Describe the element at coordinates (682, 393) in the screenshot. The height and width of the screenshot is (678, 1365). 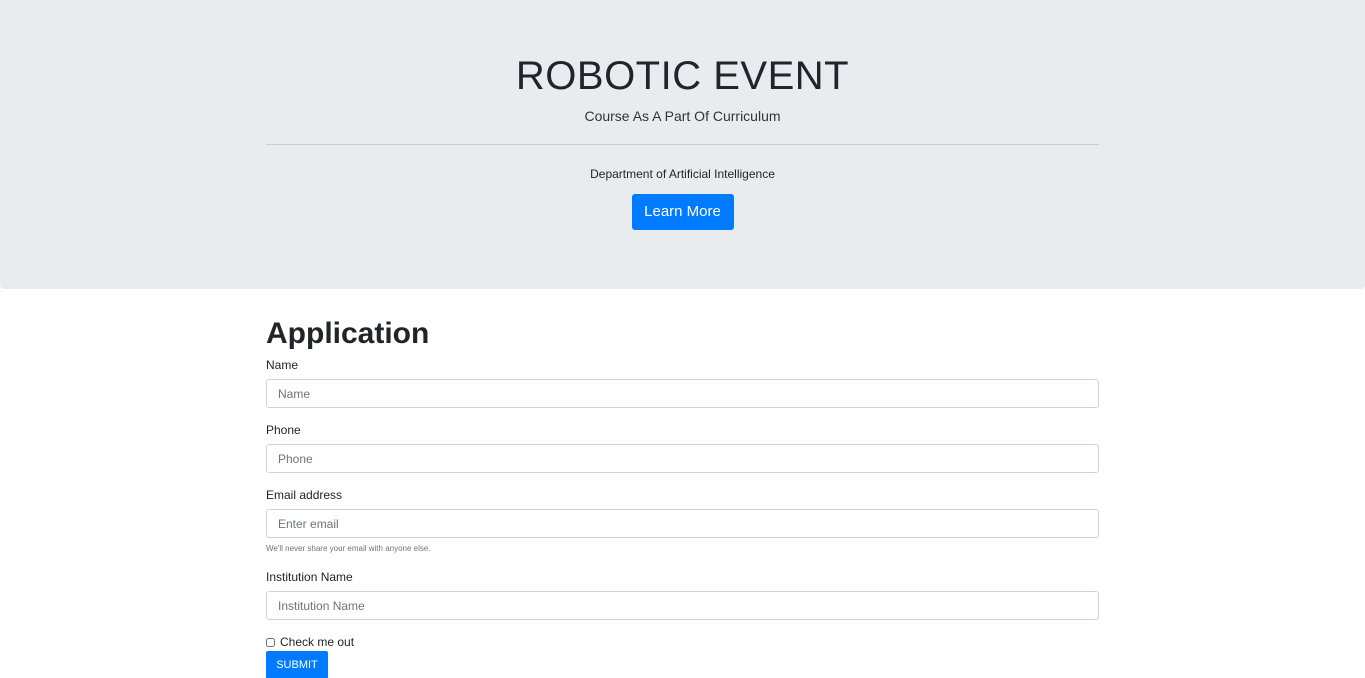
I see `name-input` at that location.